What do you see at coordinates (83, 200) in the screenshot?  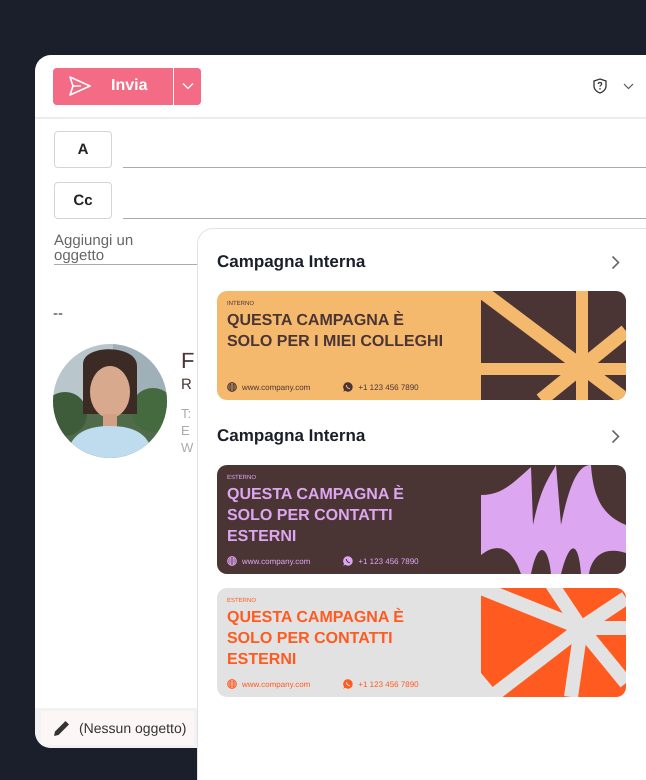 I see `recipient-button: Cc` at bounding box center [83, 200].